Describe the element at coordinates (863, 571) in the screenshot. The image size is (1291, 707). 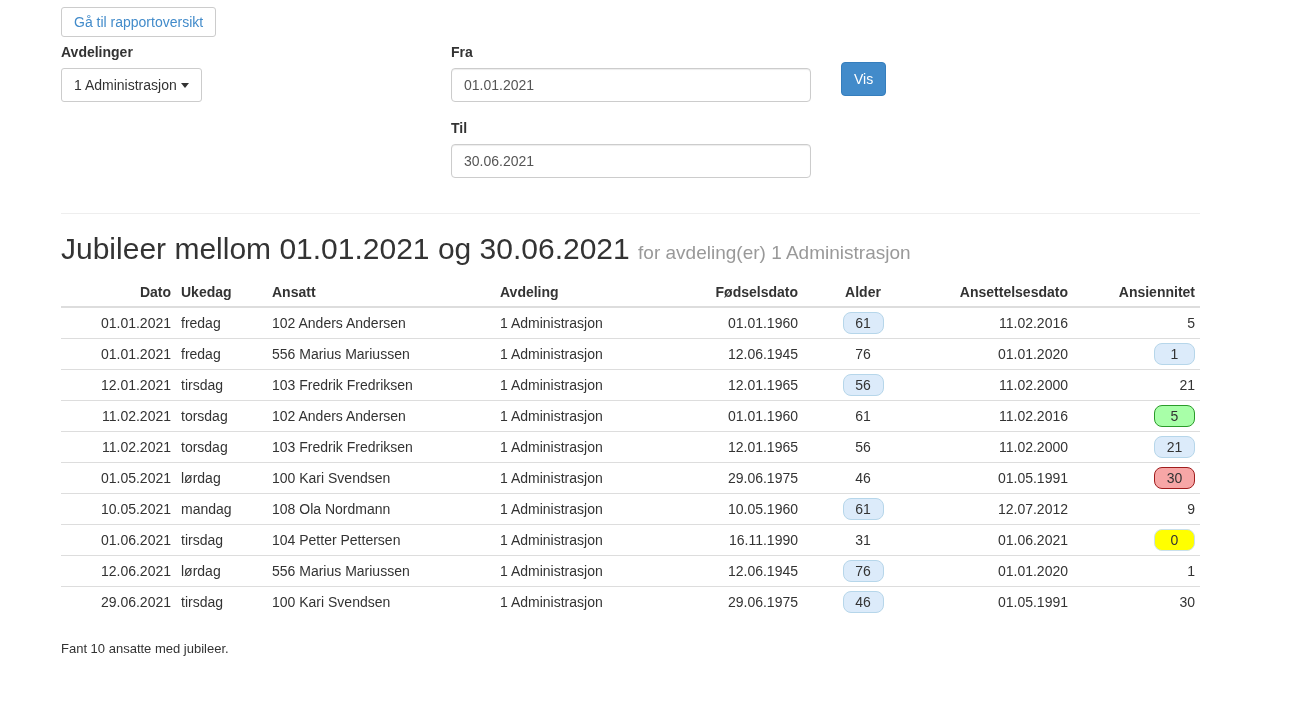
I see `highlight-badge: 76` at that location.